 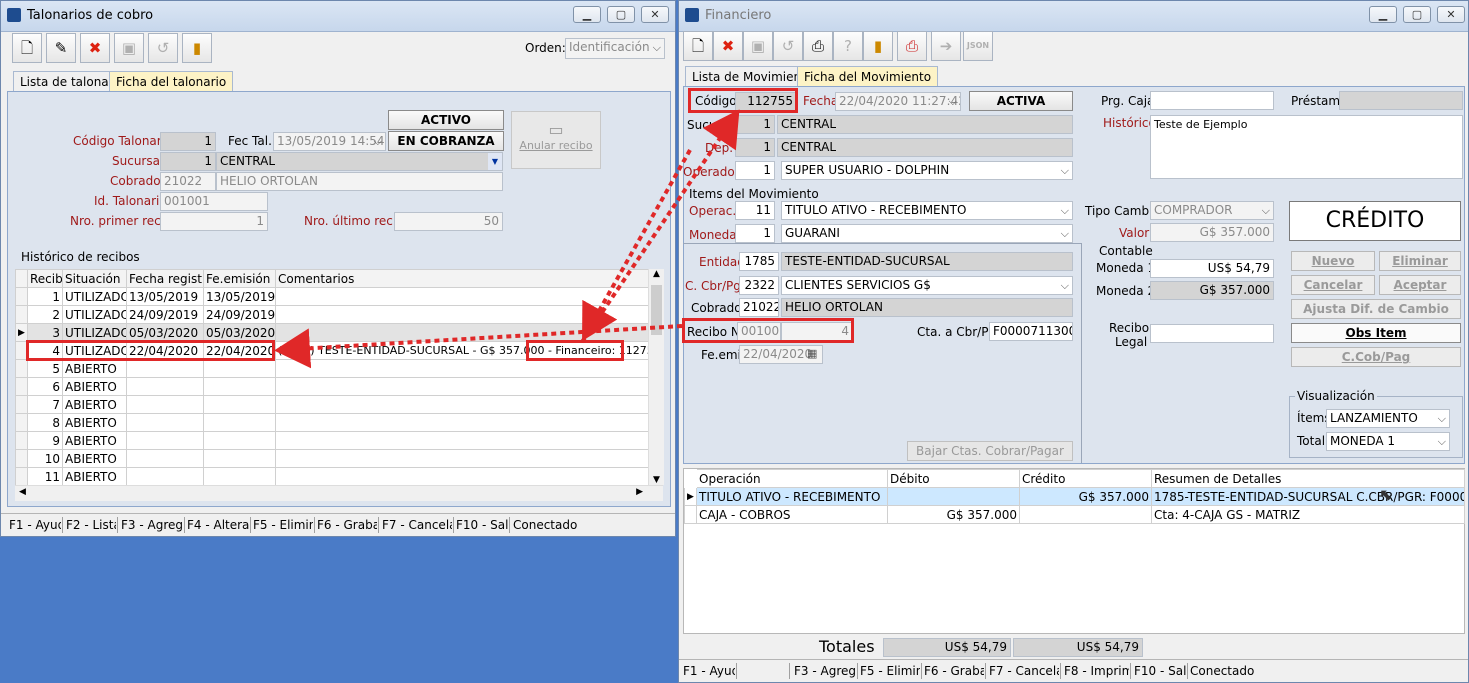 What do you see at coordinates (1333, 285) in the screenshot?
I see `cancelar-button: Cancelar` at bounding box center [1333, 285].